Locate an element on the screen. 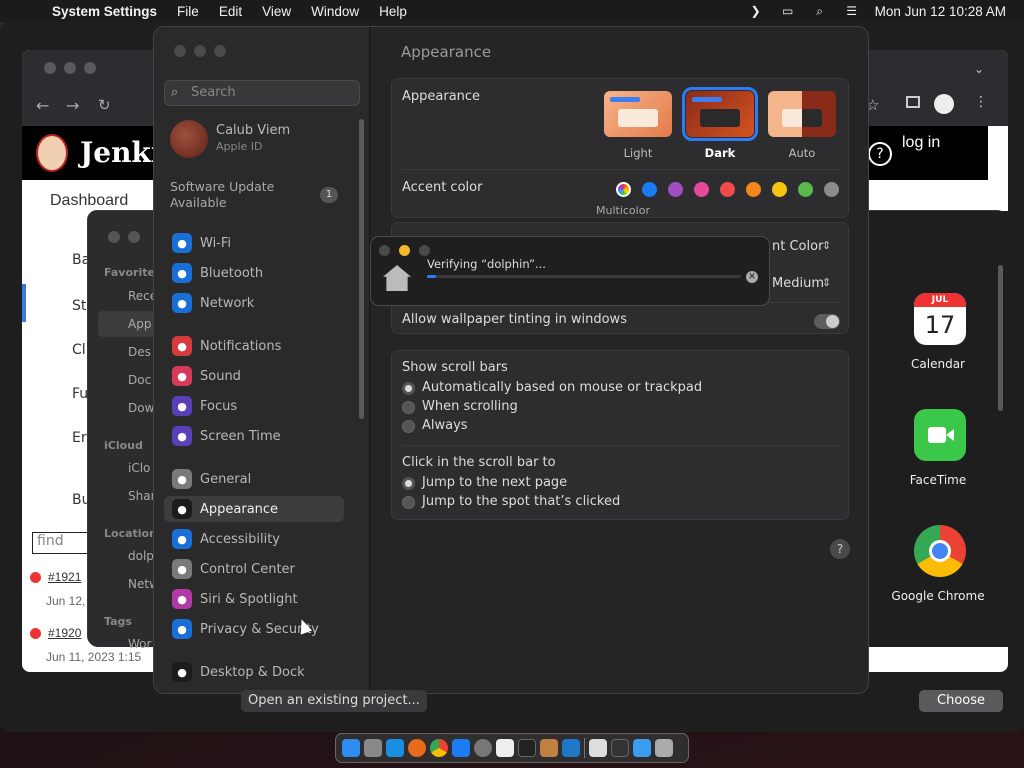 The height and width of the screenshot is (768, 1024). reload-icon: ↻ is located at coordinates (104, 105).